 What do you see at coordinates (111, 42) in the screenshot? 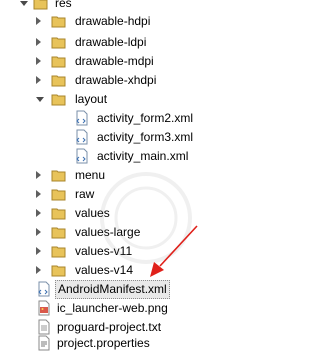
I see `tree-label-drawable-ldpi: drawable-ldpi` at bounding box center [111, 42].